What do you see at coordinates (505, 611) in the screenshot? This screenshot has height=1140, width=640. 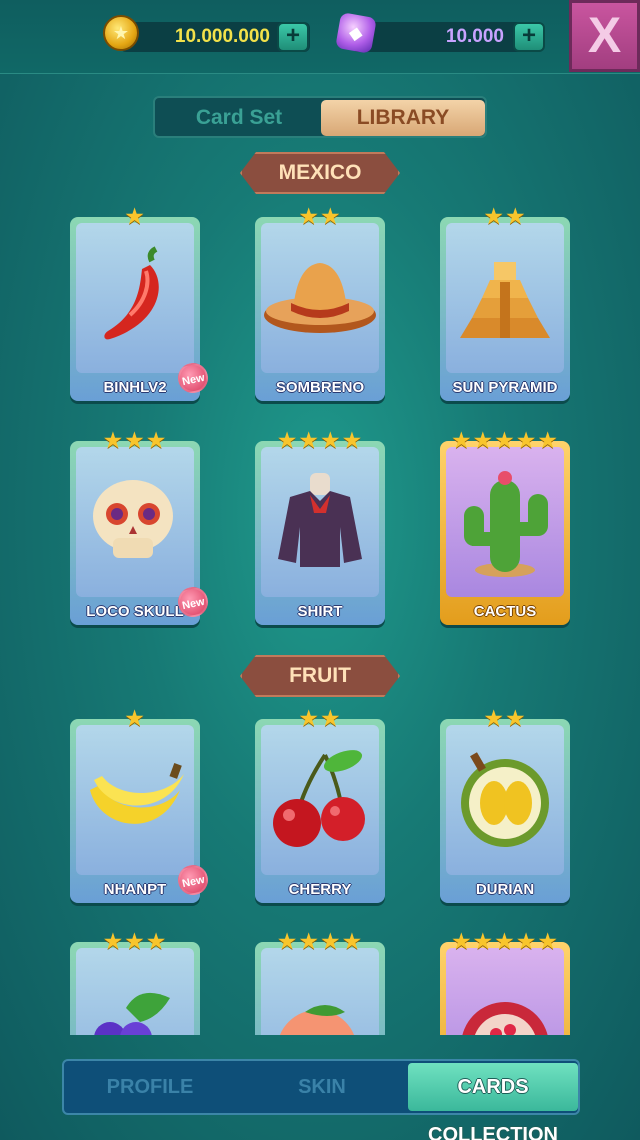 I see `card-name: CACTUS` at bounding box center [505, 611].